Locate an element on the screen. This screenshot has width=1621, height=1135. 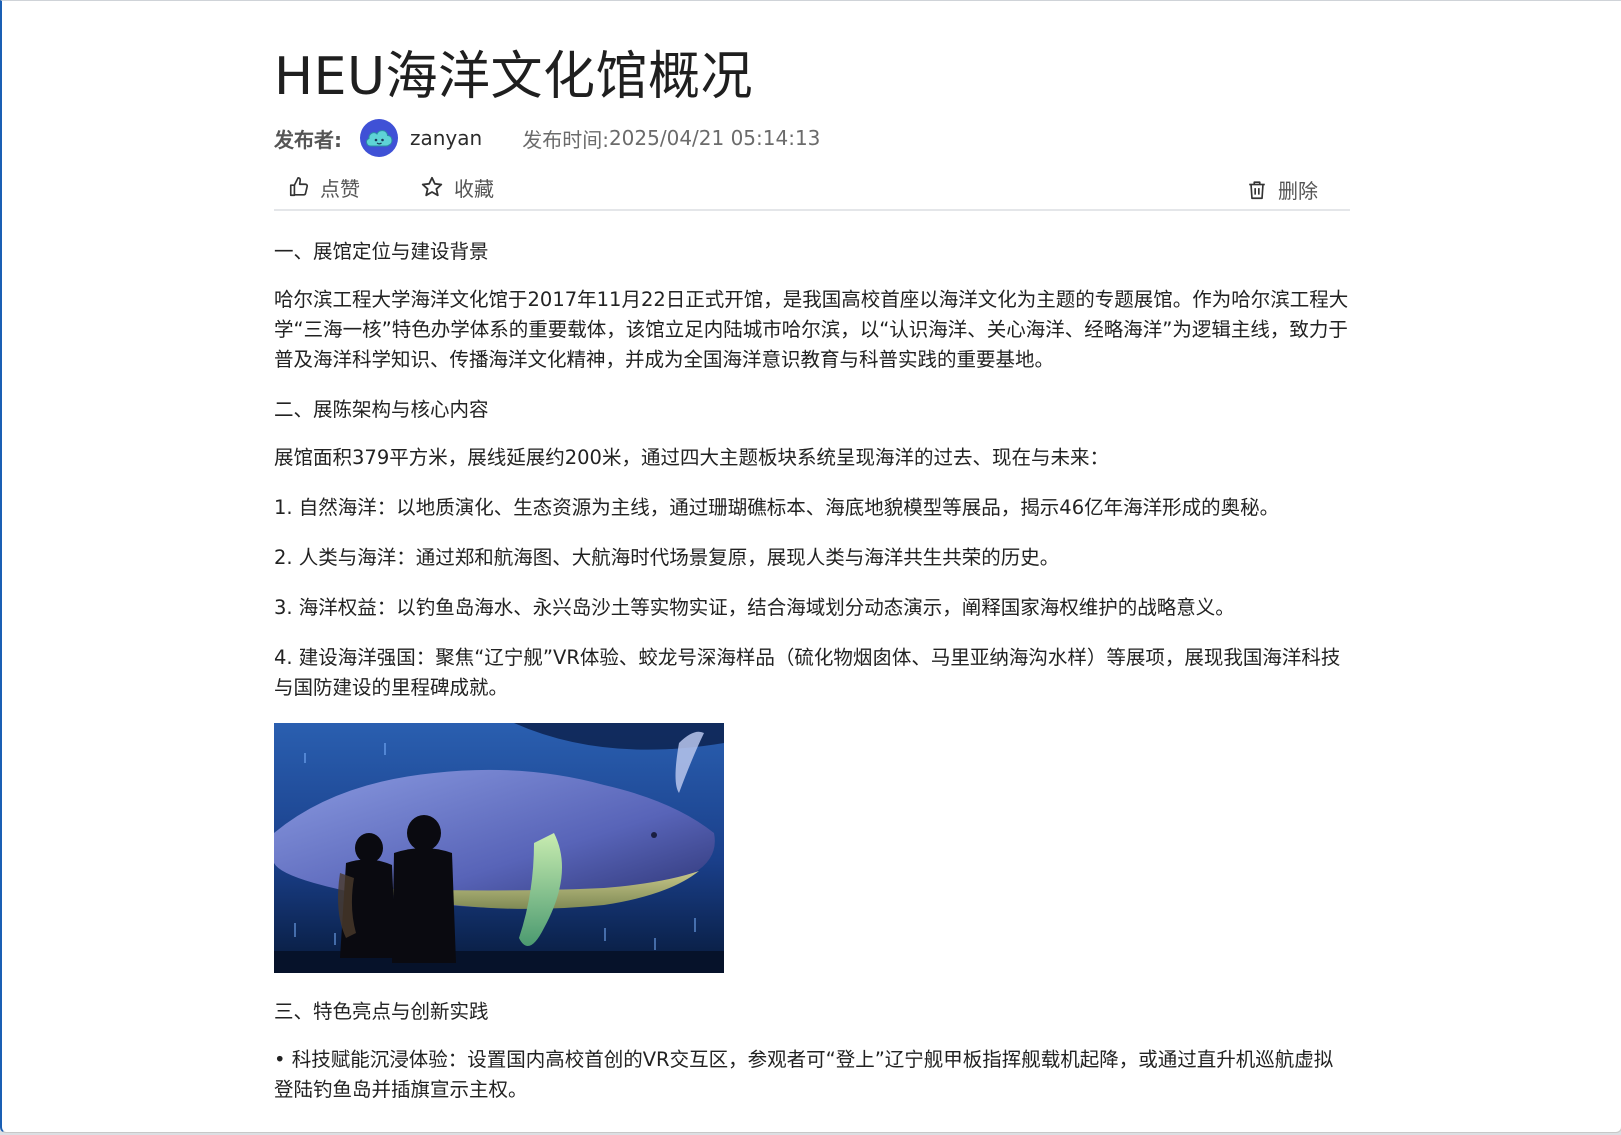
section-heading: 三、特色亮点与创新实践 is located at coordinates (381, 1011).